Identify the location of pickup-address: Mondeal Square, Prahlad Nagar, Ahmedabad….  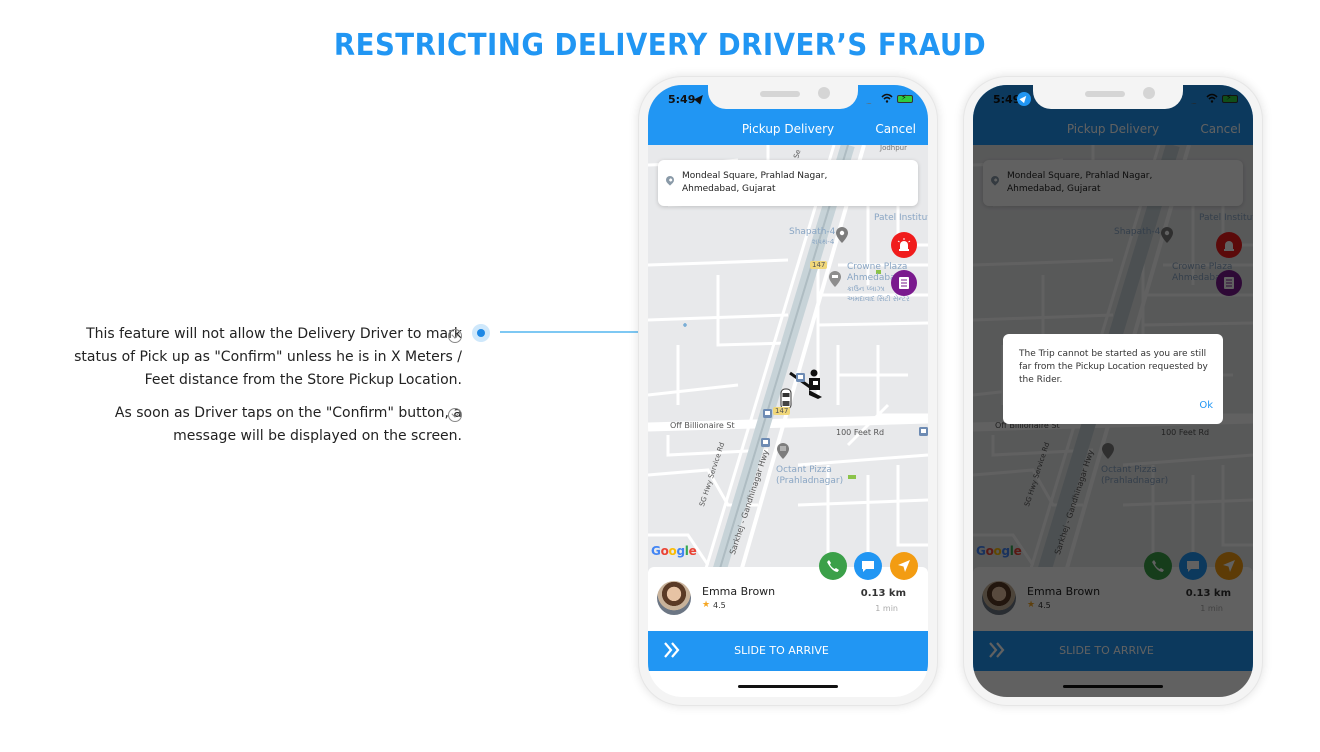
(754, 183).